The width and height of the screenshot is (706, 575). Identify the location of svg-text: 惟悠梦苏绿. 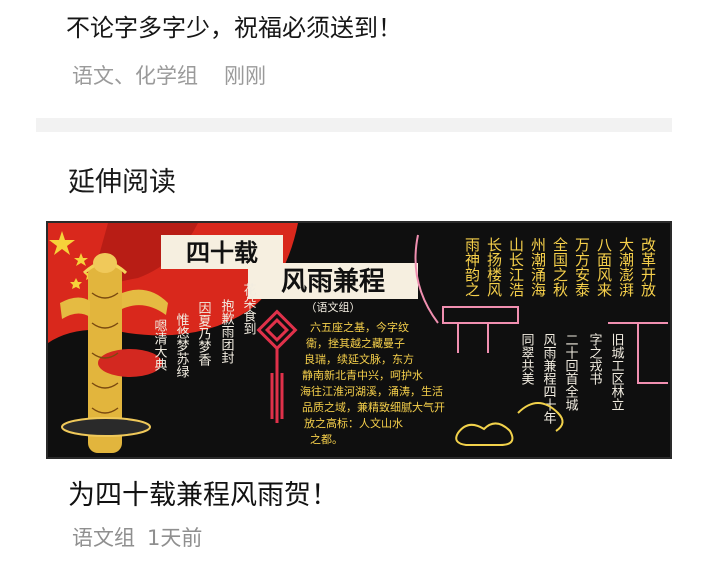
(182, 345).